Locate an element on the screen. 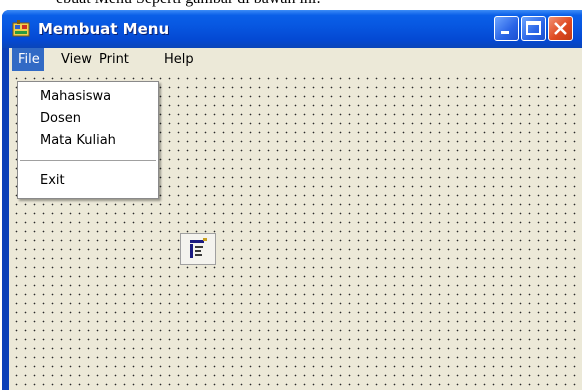 The image size is (582, 390). menu-file: File is located at coordinates (28, 59).